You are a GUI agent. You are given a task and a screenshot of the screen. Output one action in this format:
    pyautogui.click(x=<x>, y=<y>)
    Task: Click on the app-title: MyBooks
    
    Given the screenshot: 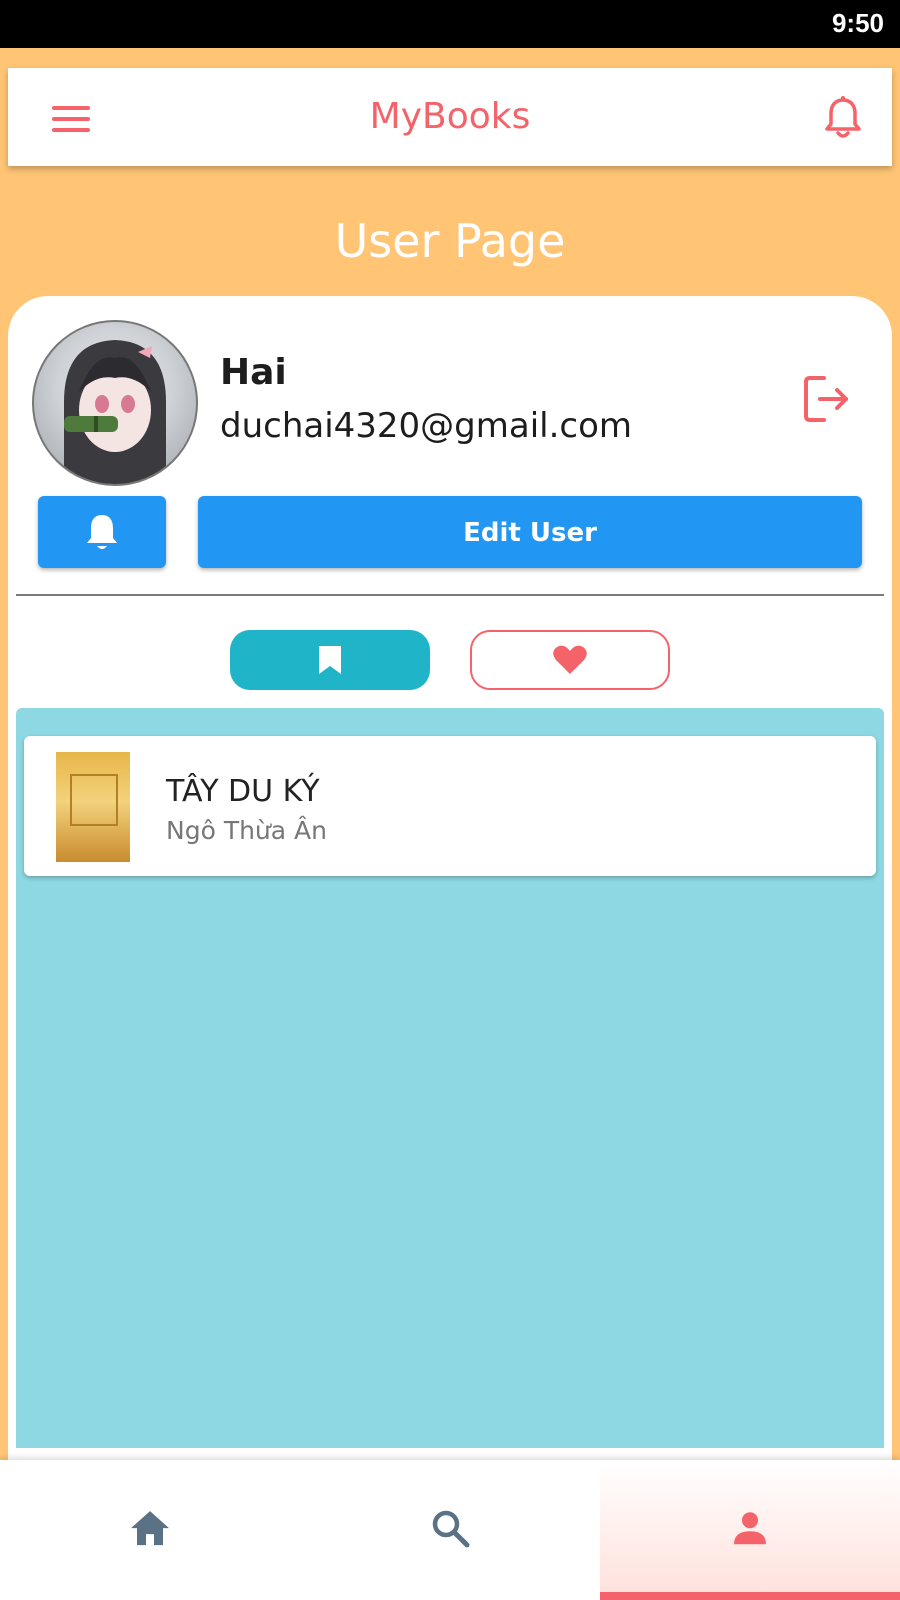 What is the action you would take?
    pyautogui.click(x=450, y=116)
    